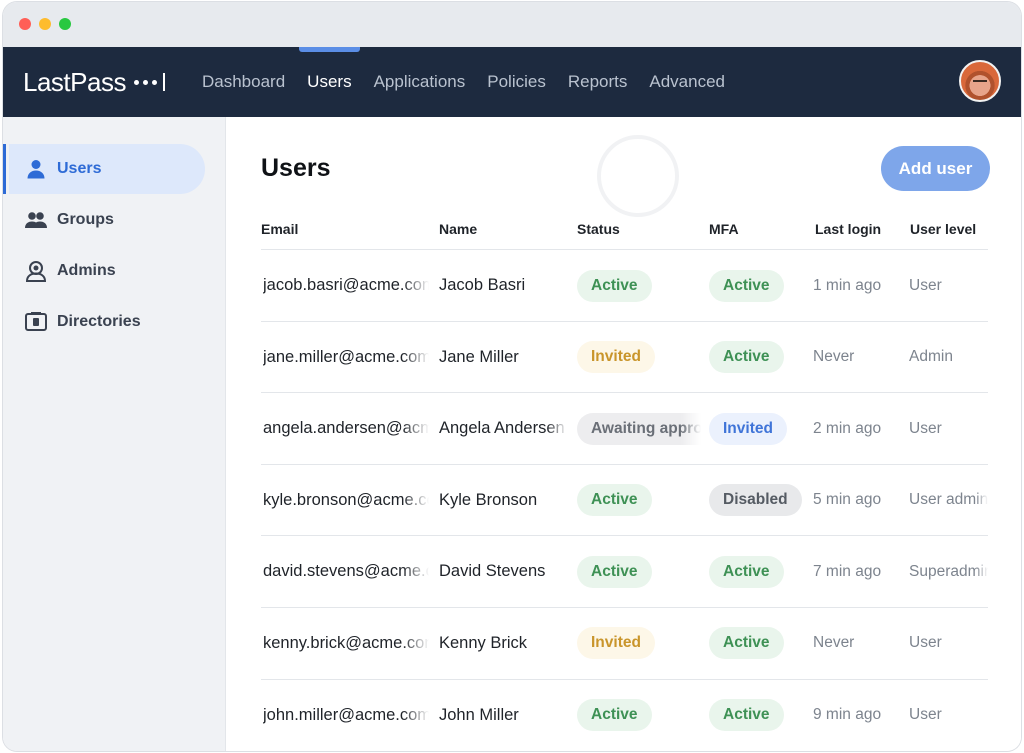 The height and width of the screenshot is (753, 1024). I want to click on user-icon, so click(36, 169).